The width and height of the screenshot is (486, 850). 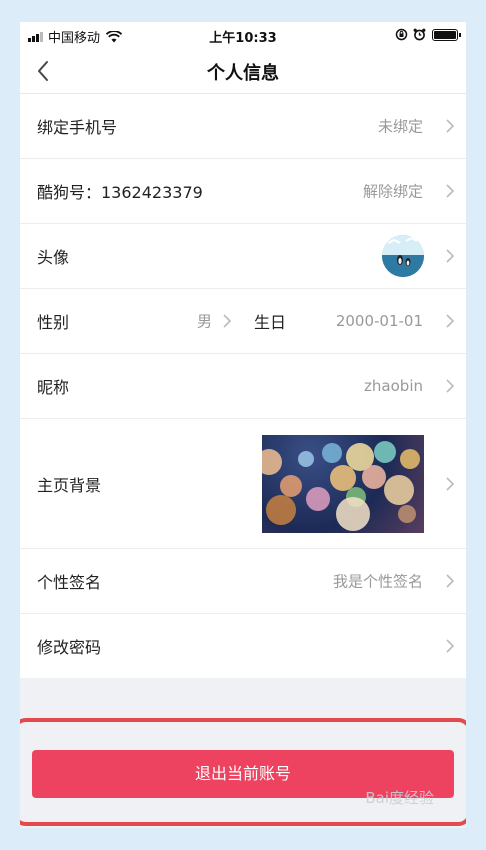 I want to click on nav-bar: 个人信息, so click(x=243, y=71).